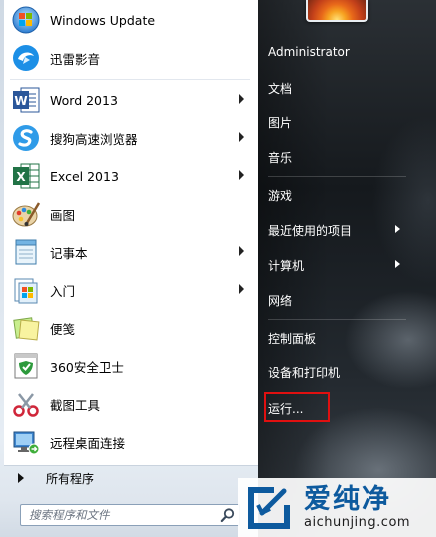 The width and height of the screenshot is (436, 537). Describe the element at coordinates (129, 214) in the screenshot. I see `program-paint: 画图` at that location.